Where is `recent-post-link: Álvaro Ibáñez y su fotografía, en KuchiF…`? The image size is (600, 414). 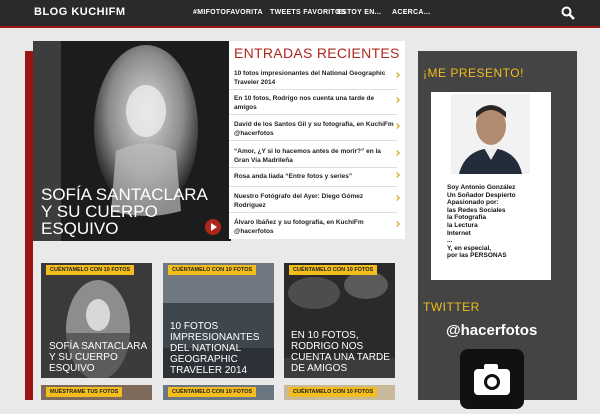
recent-post-link: Álvaro Ibáñez y su fotografía, en KuchiF… is located at coordinates (314, 227).